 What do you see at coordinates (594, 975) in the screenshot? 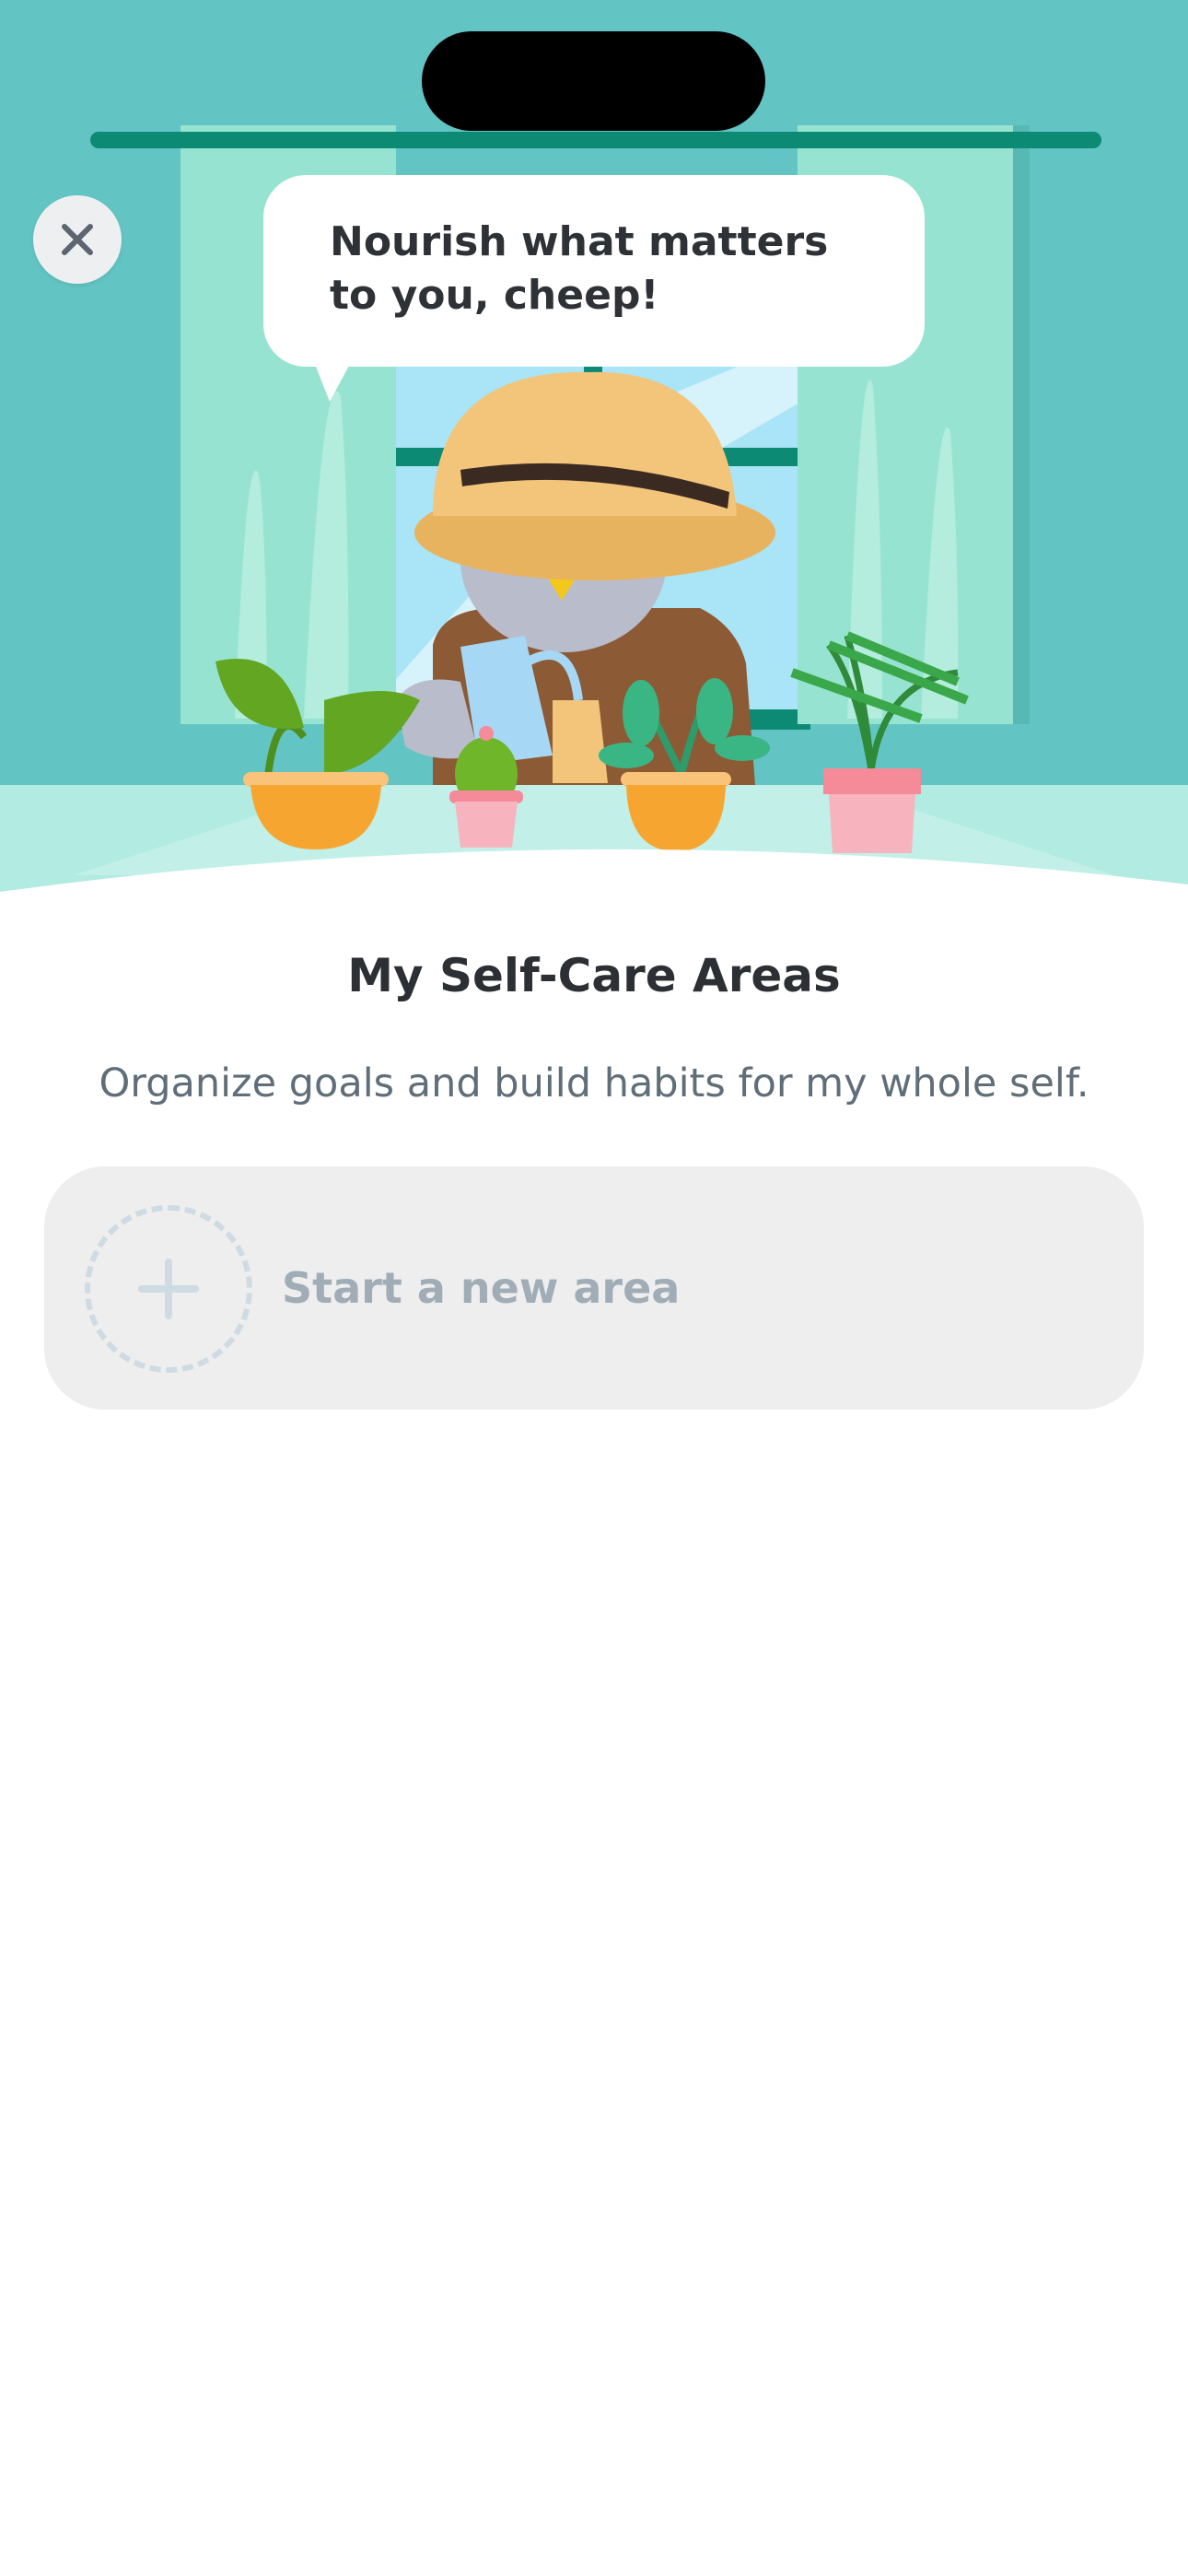
I see `page-title: My Self-Care Areas` at bounding box center [594, 975].